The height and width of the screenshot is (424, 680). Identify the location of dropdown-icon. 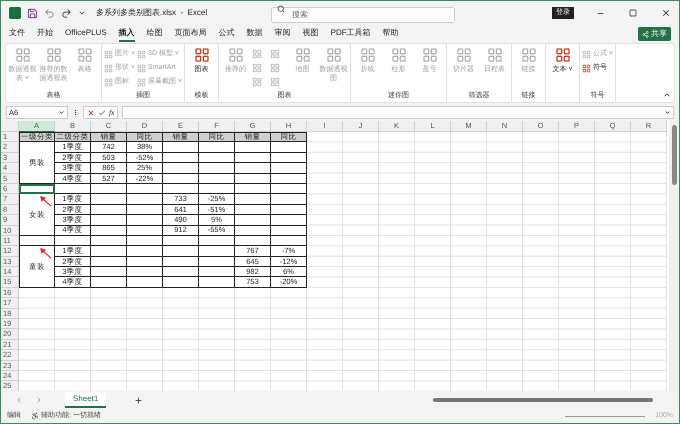
(61, 112).